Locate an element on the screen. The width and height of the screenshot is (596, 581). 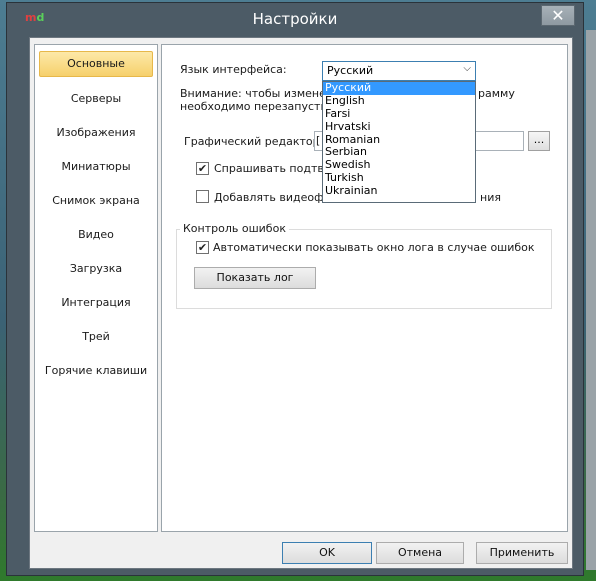
add-video-checkbox is located at coordinates (202, 196).